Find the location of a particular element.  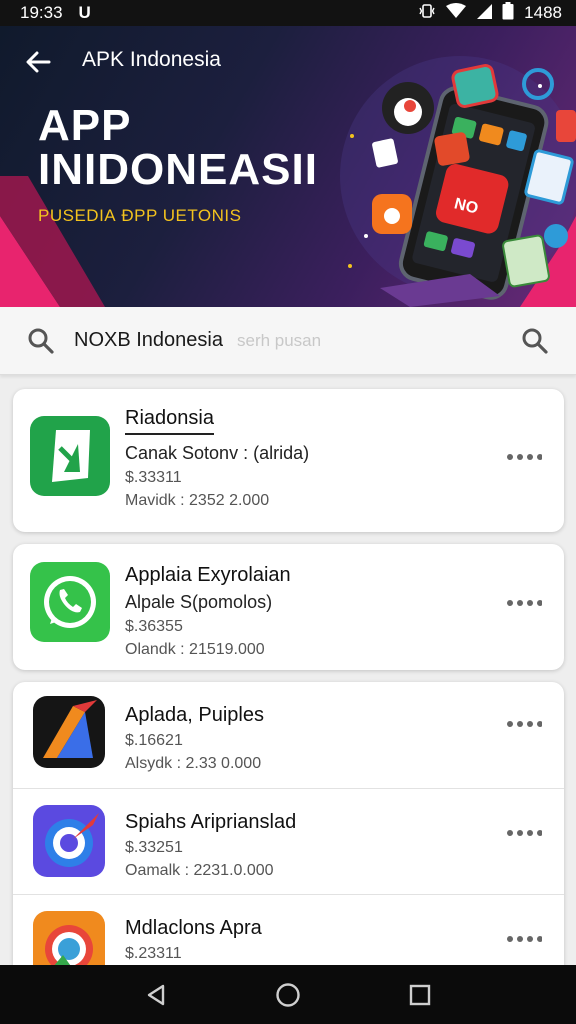

app-name: Aplada, Puiples is located at coordinates (194, 715).